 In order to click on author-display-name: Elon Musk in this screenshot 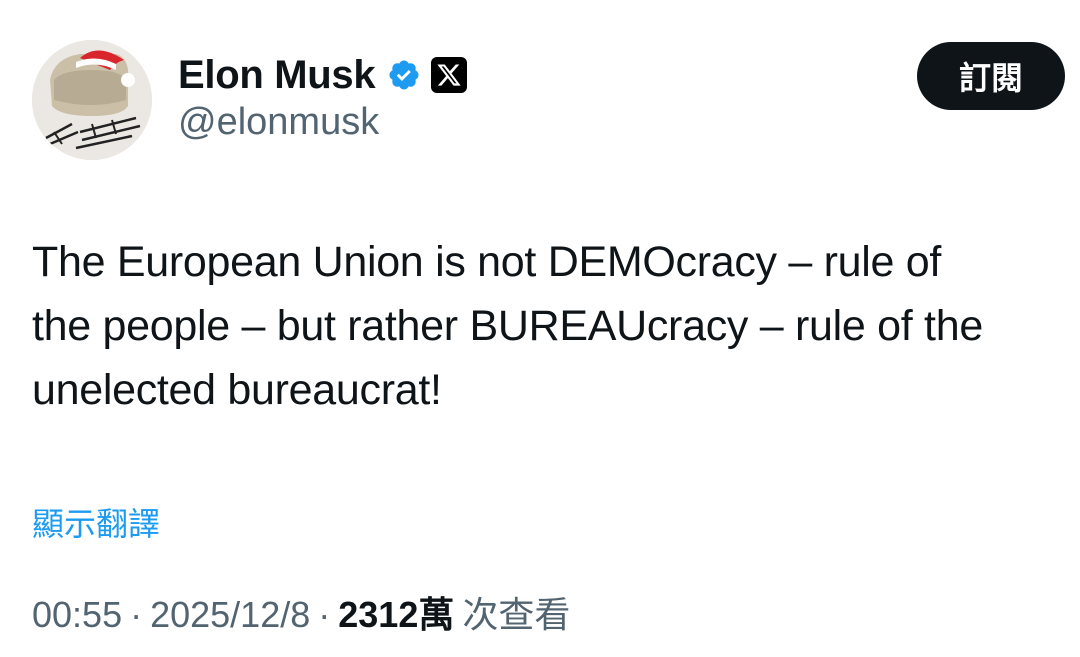, I will do `click(277, 75)`.